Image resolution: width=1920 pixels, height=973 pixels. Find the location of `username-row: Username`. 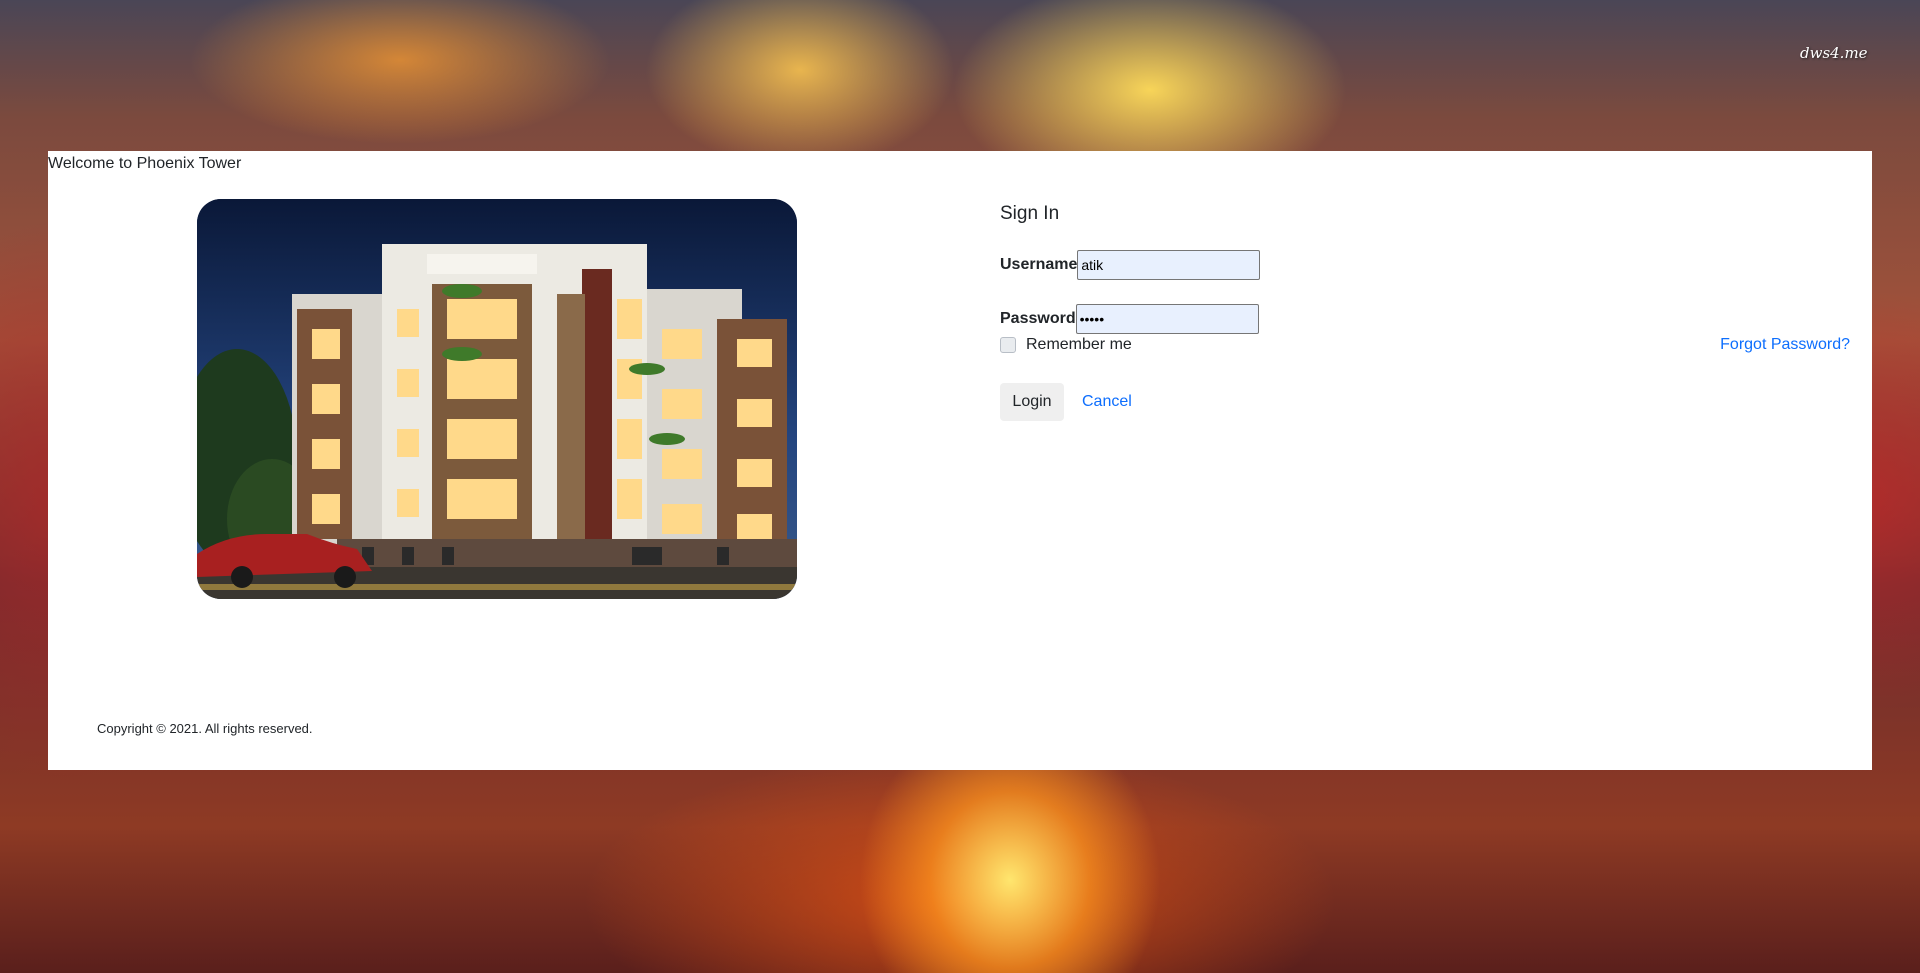

username-row: Username is located at coordinates (1130, 265).